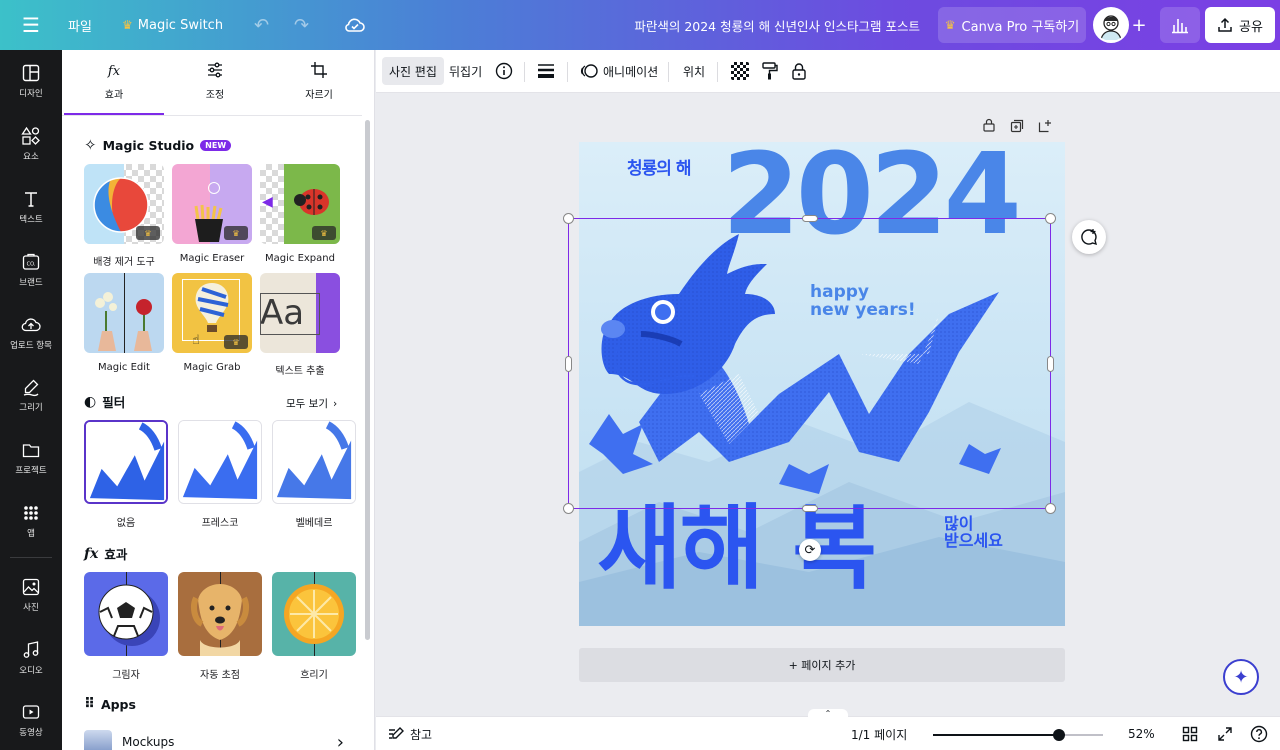  Describe the element at coordinates (568, 364) in the screenshot. I see `resize-handle-left` at that location.